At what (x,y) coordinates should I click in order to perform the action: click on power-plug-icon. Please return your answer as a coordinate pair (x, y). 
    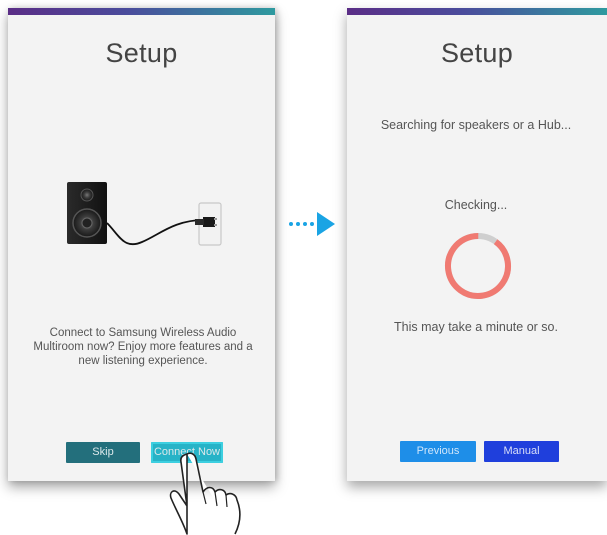
    Looking at the image, I should click on (208, 224).